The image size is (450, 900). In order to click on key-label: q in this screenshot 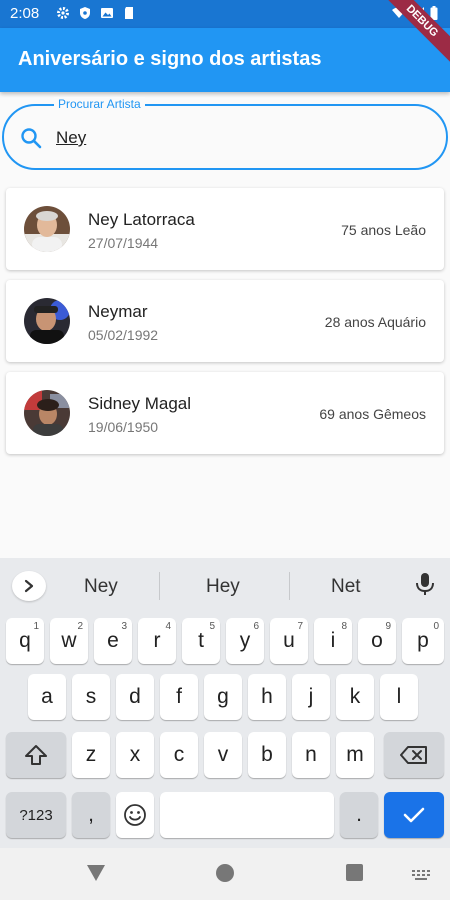, I will do `click(25, 640)`.